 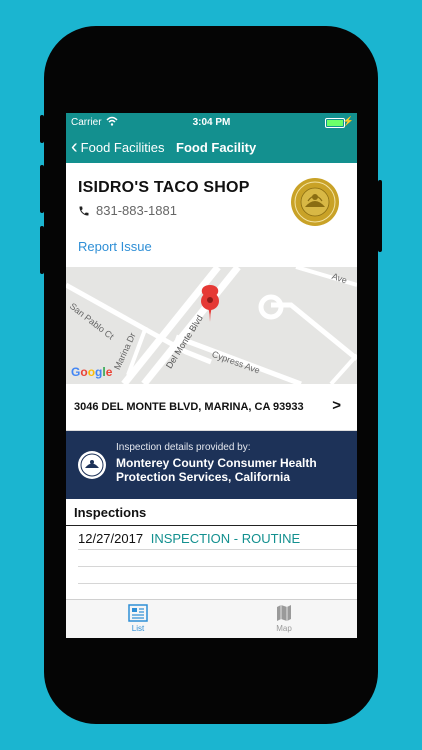 I want to click on inspection-row: 12/27/2017 INSPECTION - ROUTINE, so click(x=189, y=538).